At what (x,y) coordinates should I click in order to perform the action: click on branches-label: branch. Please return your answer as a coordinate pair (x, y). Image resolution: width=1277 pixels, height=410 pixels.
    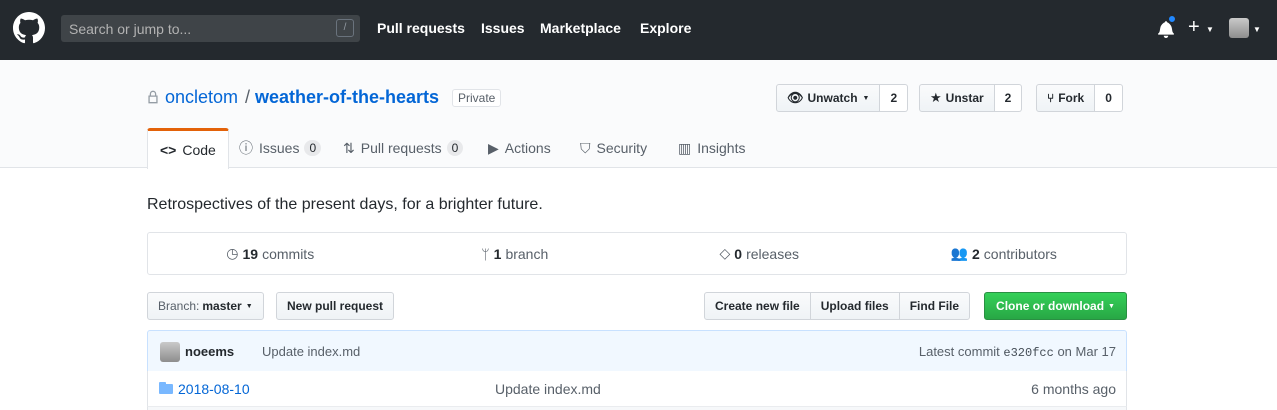
    Looking at the image, I should click on (527, 253).